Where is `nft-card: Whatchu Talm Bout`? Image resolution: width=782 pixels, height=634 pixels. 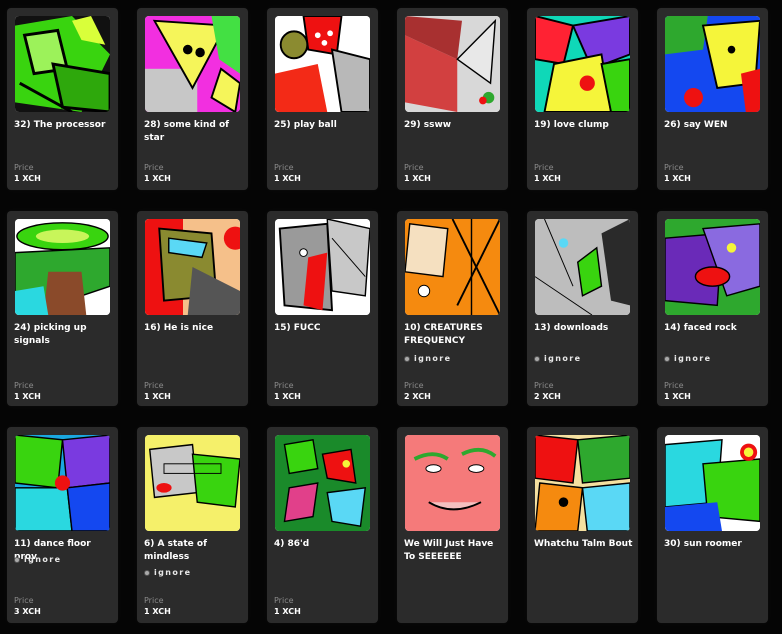 nft-card: Whatchu Talm Bout is located at coordinates (582, 525).